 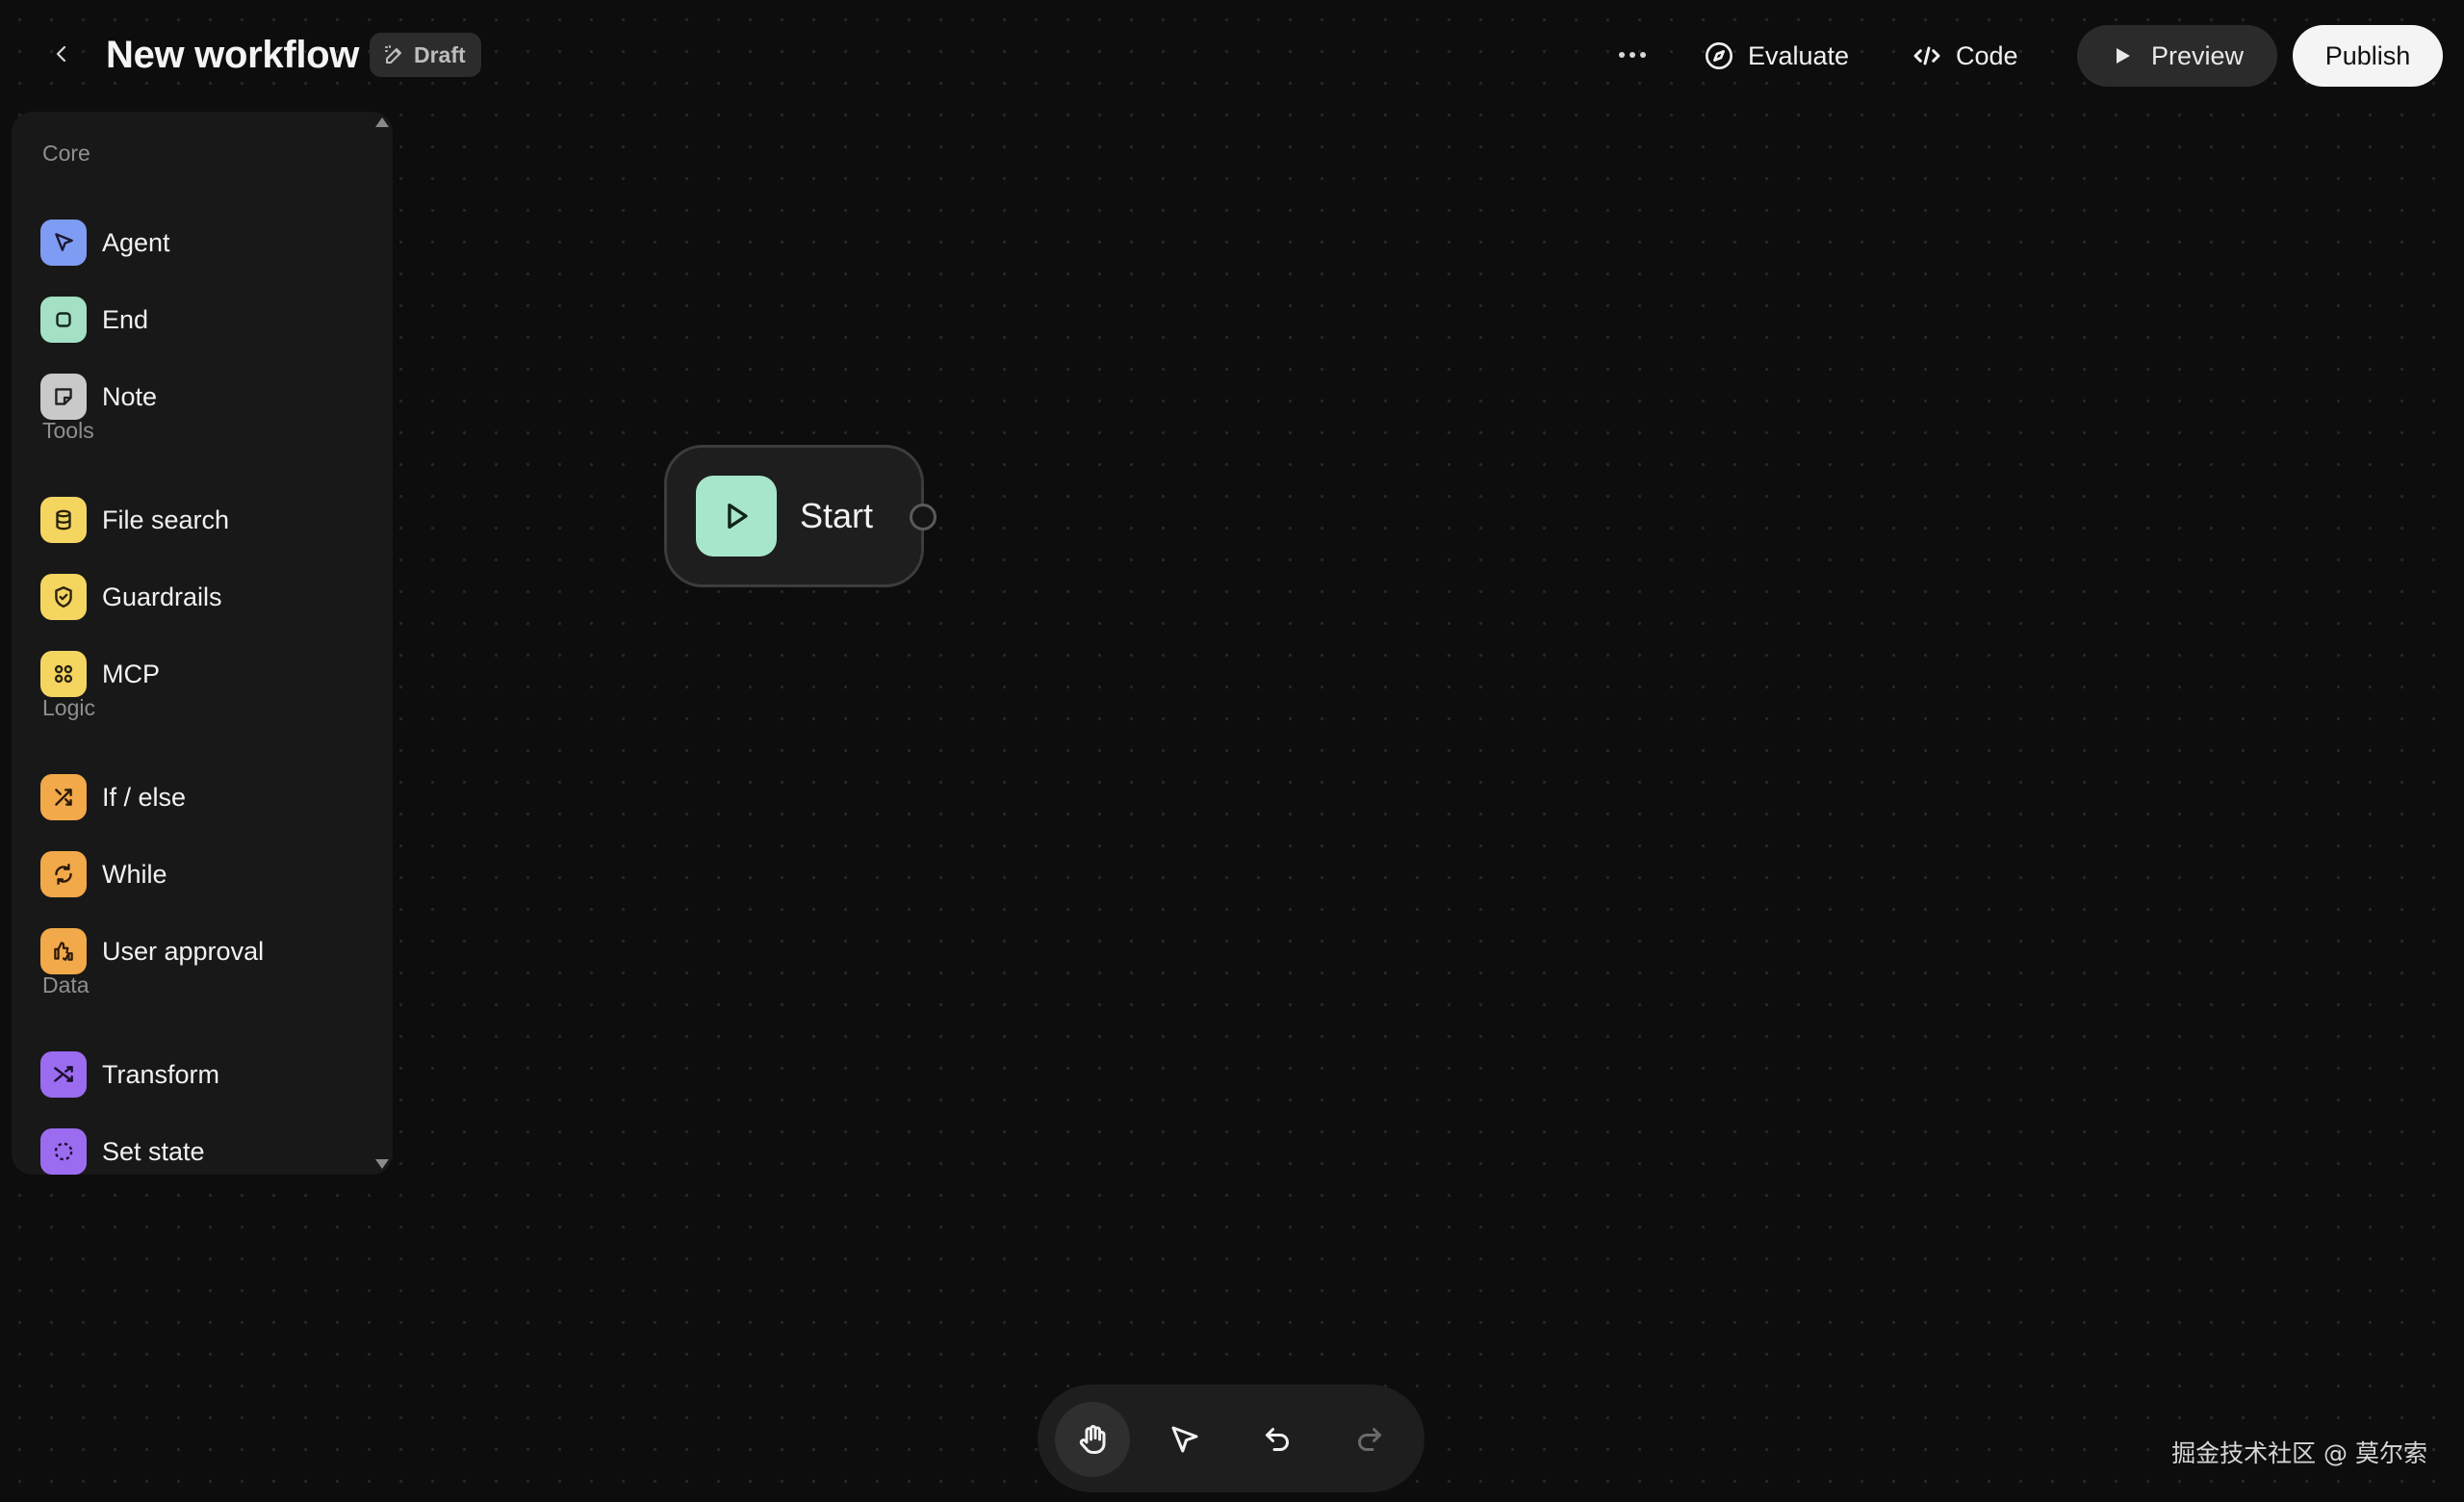 I want to click on thumbs-icon, so click(x=63, y=952).